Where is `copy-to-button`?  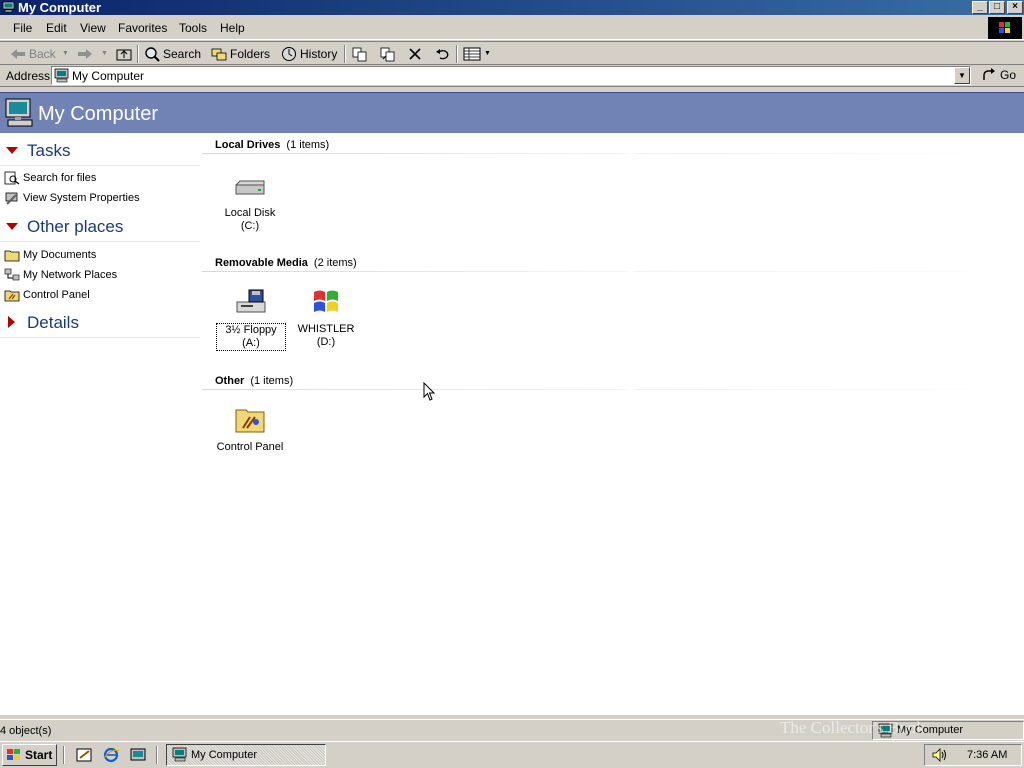 copy-to-button is located at coordinates (387, 54).